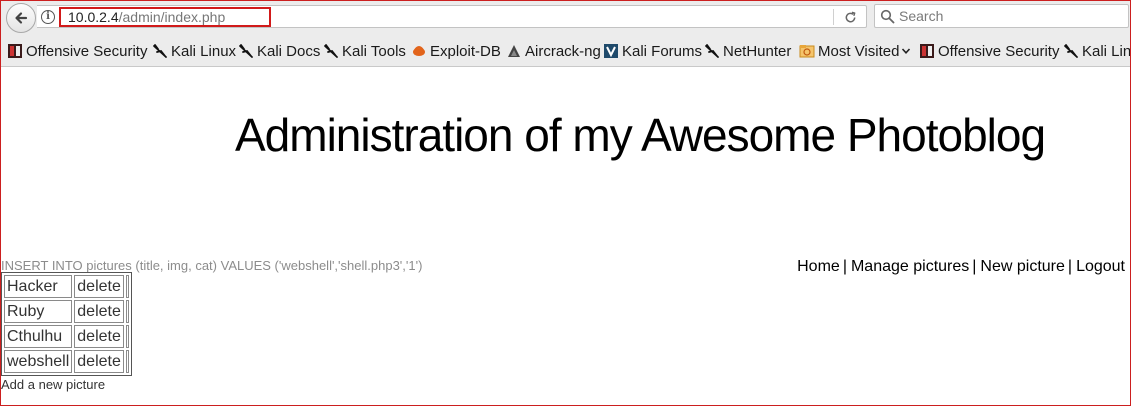  I want to click on table-row: Ruby delete, so click(66, 311).